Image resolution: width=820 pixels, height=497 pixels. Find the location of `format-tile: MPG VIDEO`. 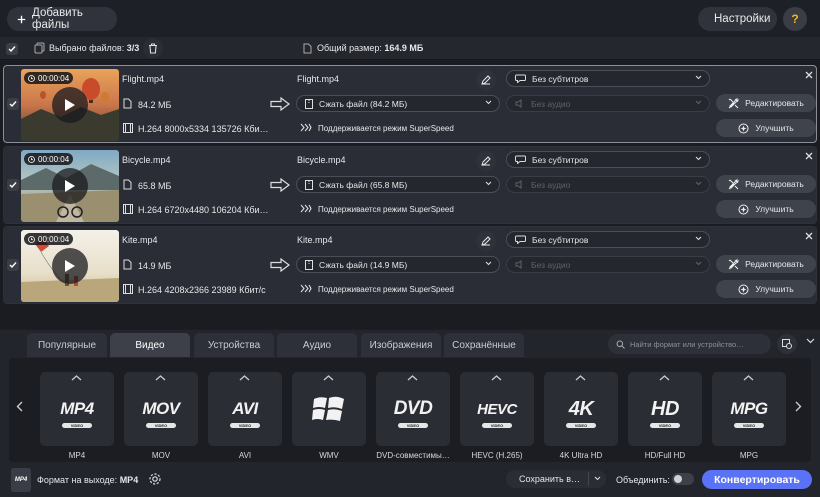

format-tile: MPG VIDEO is located at coordinates (749, 409).